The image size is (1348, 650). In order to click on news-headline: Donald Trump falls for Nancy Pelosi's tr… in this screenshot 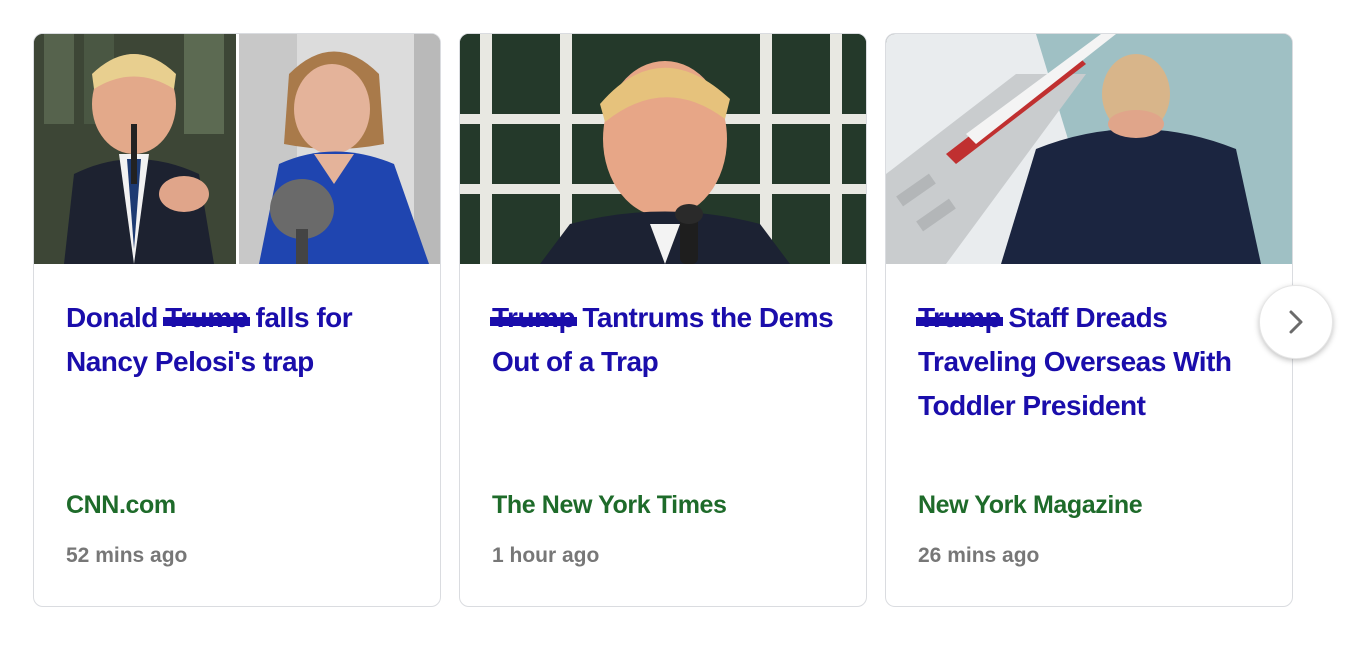, I will do `click(241, 340)`.